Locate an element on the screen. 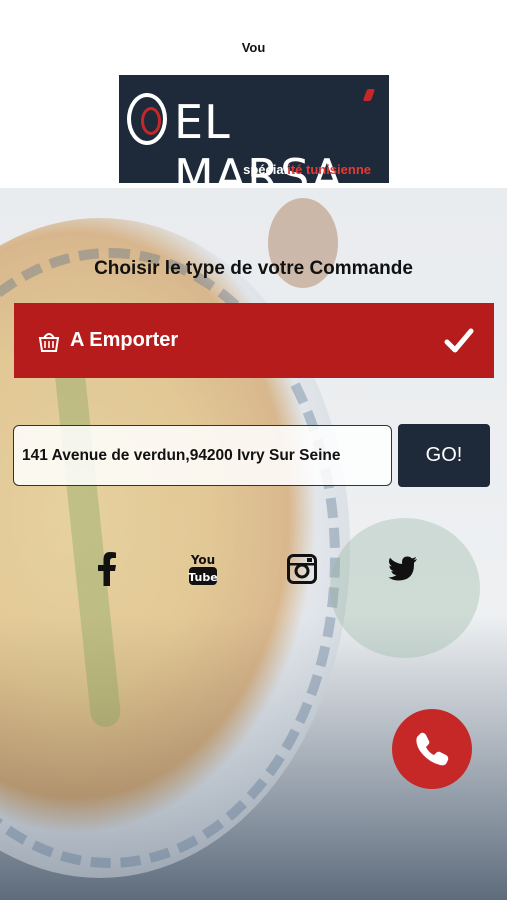 Image resolution: width=507 pixels, height=900 pixels. logo-emblem is located at coordinates (147, 119).